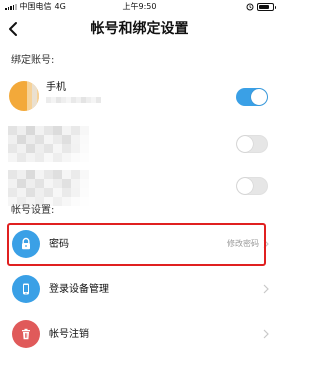 The width and height of the screenshot is (320, 383). Describe the element at coordinates (139, 335) in the screenshot. I see `account-cancellation-row: 帐号注销` at that location.